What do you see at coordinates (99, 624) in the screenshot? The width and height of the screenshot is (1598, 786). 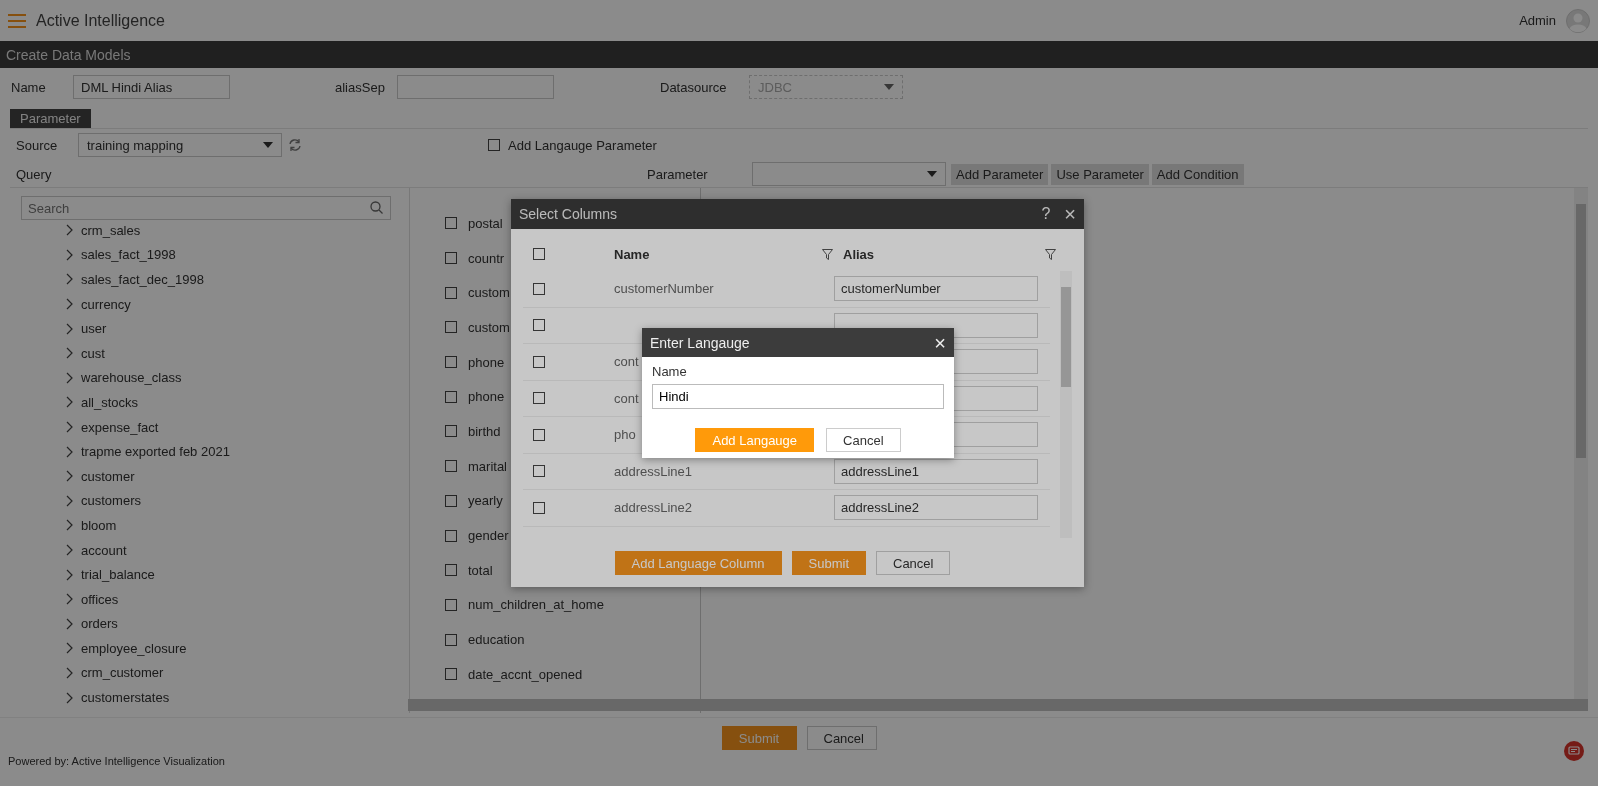 I see `tree-item: orders` at bounding box center [99, 624].